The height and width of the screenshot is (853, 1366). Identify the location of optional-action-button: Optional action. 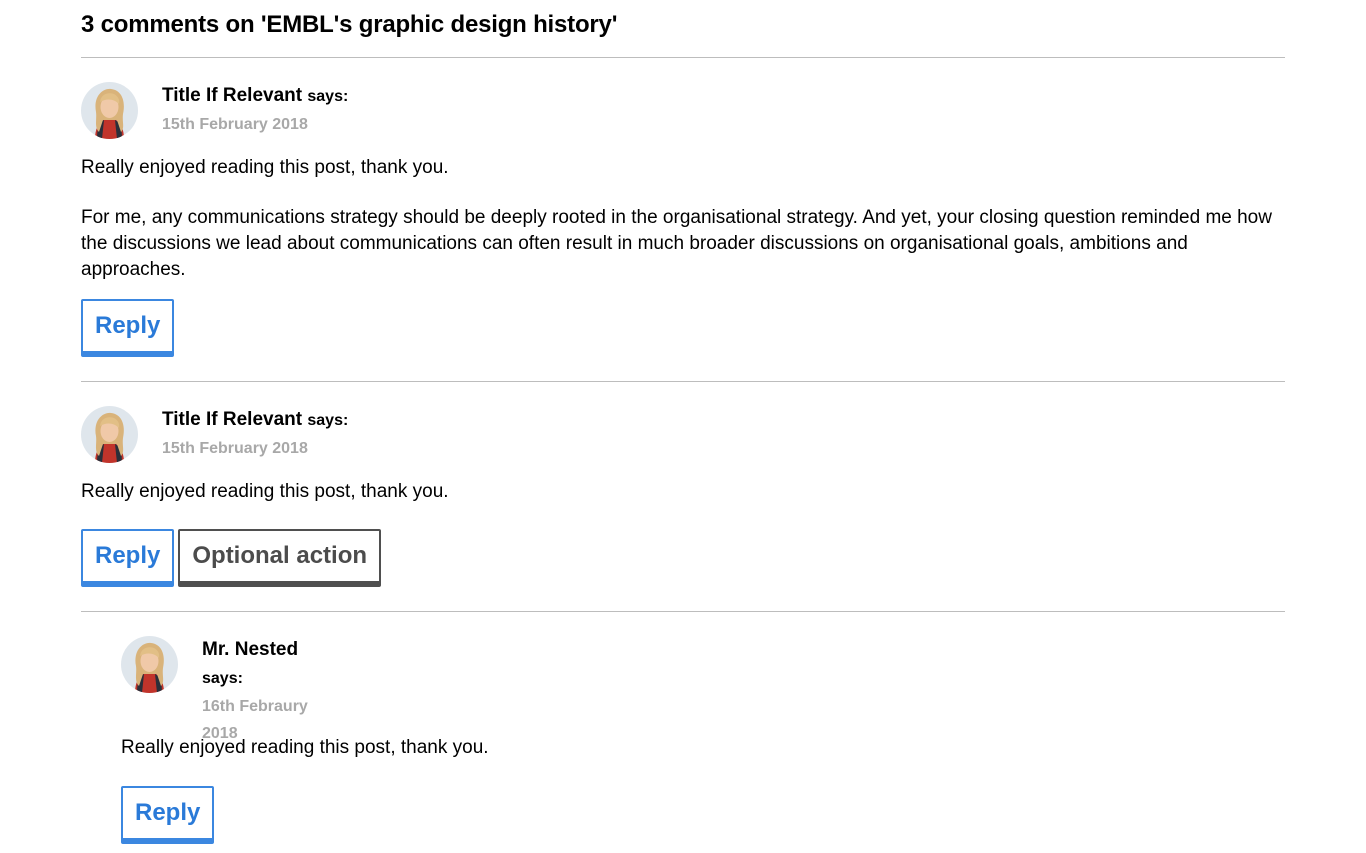
(280, 558).